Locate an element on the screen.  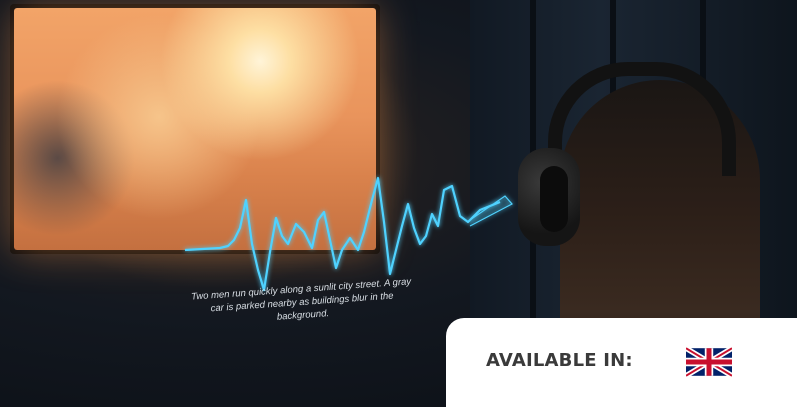
uk-flag-icon is located at coordinates (709, 362).